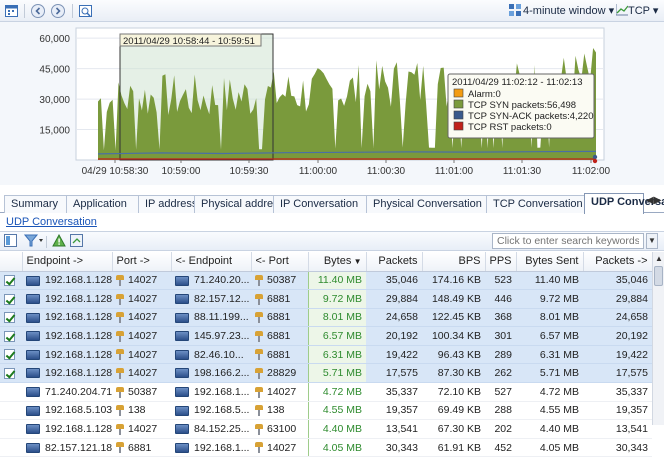  I want to click on column-header-bytes: Bytes ▼, so click(337, 262).